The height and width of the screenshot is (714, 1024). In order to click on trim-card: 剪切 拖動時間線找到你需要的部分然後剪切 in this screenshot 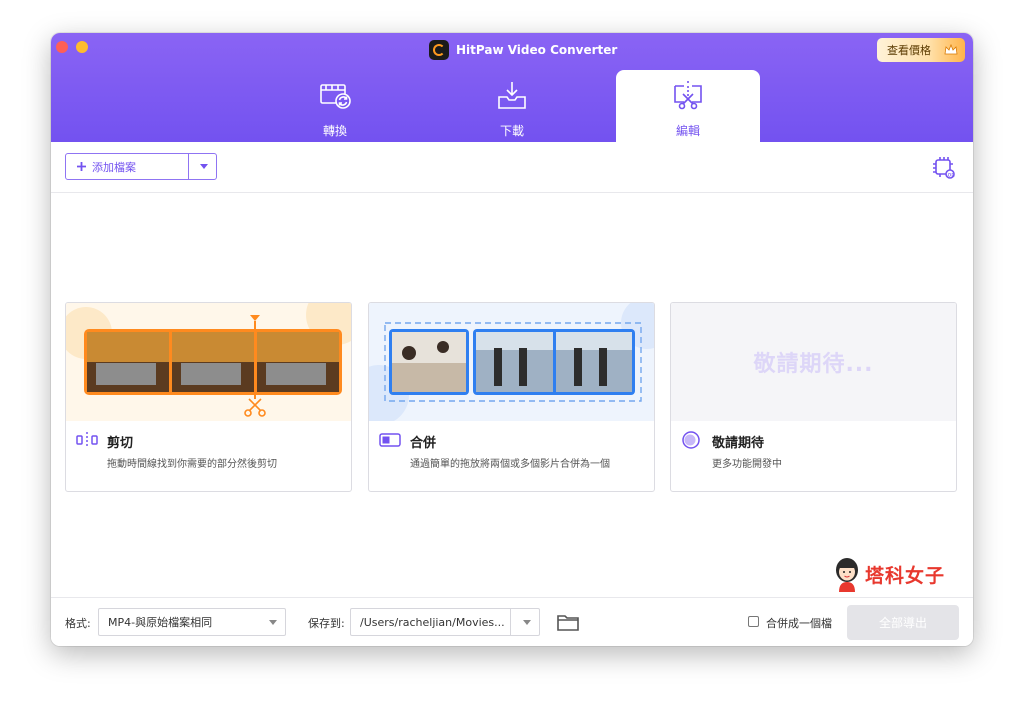, I will do `click(208, 397)`.